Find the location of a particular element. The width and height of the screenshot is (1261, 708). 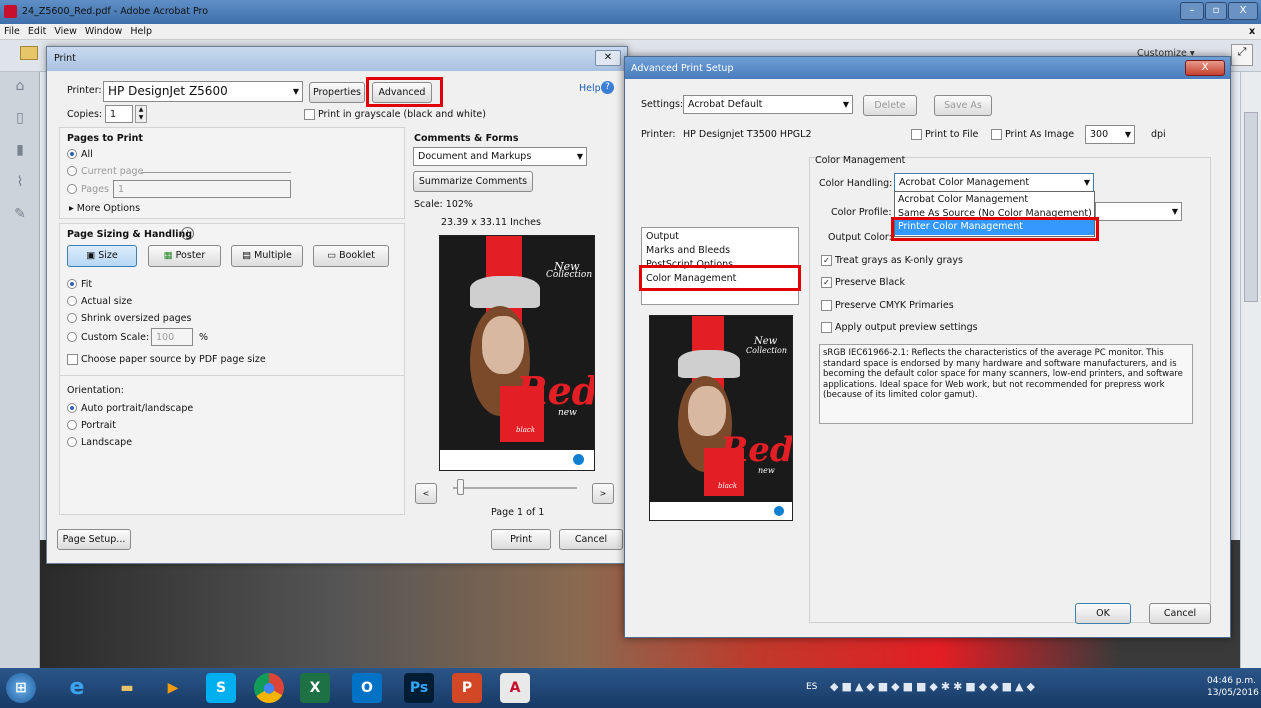

fit-radio is located at coordinates (72, 284).